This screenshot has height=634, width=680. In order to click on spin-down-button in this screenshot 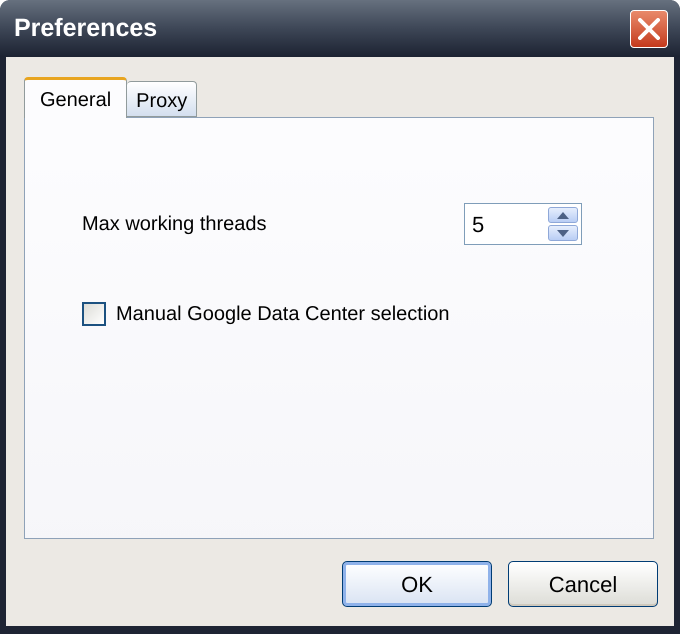, I will do `click(563, 233)`.